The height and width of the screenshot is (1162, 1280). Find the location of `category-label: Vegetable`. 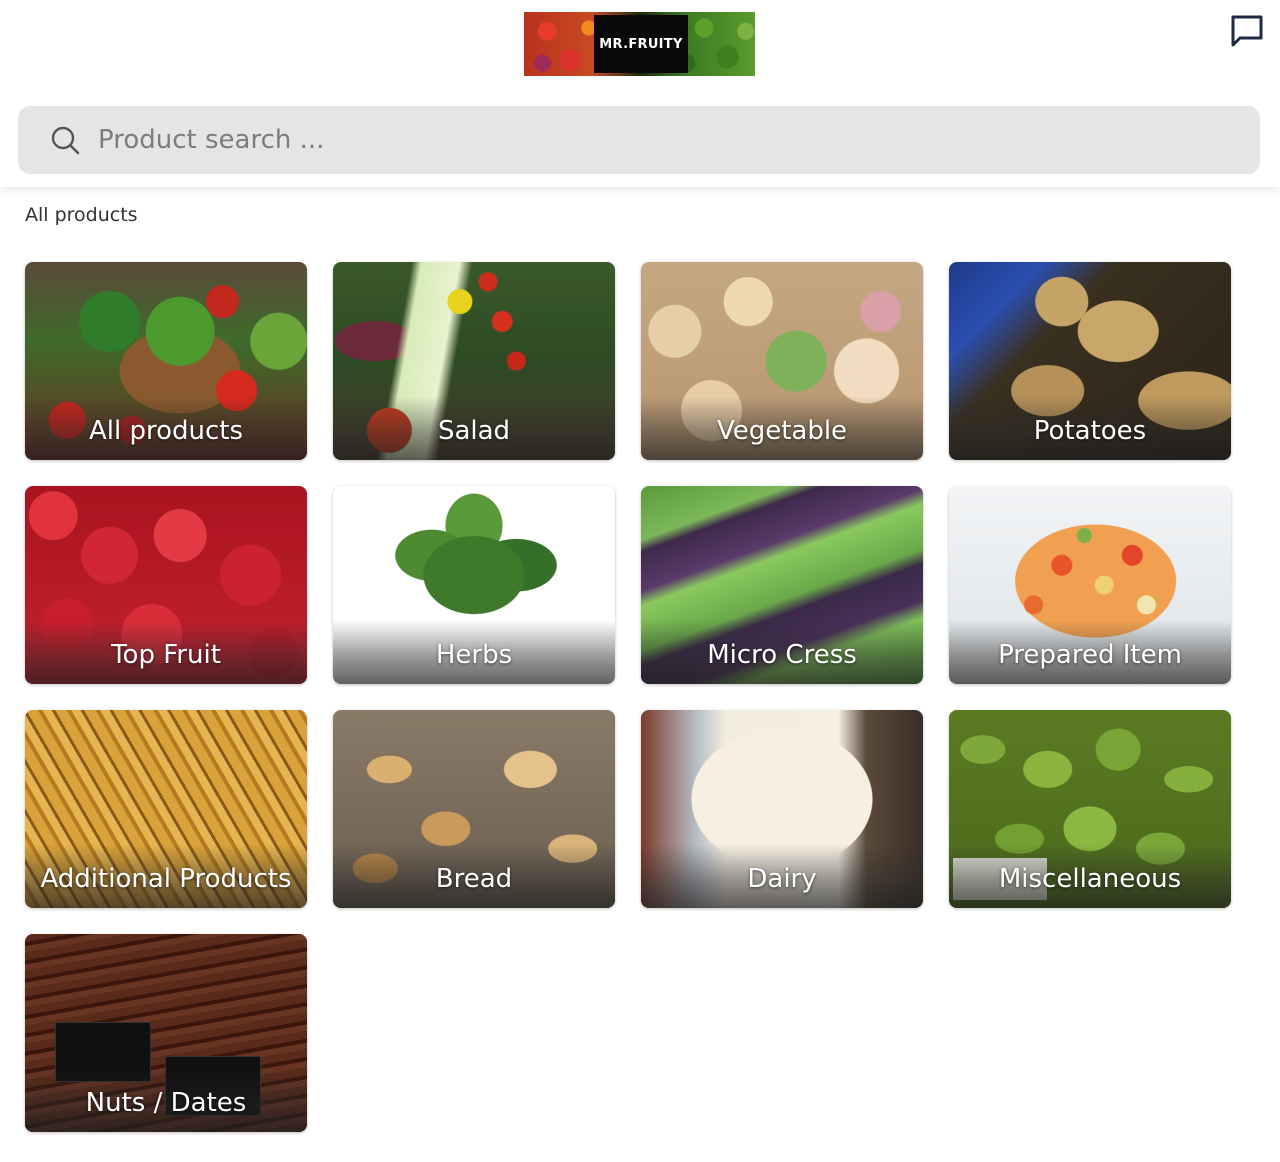

category-label: Vegetable is located at coordinates (782, 431).